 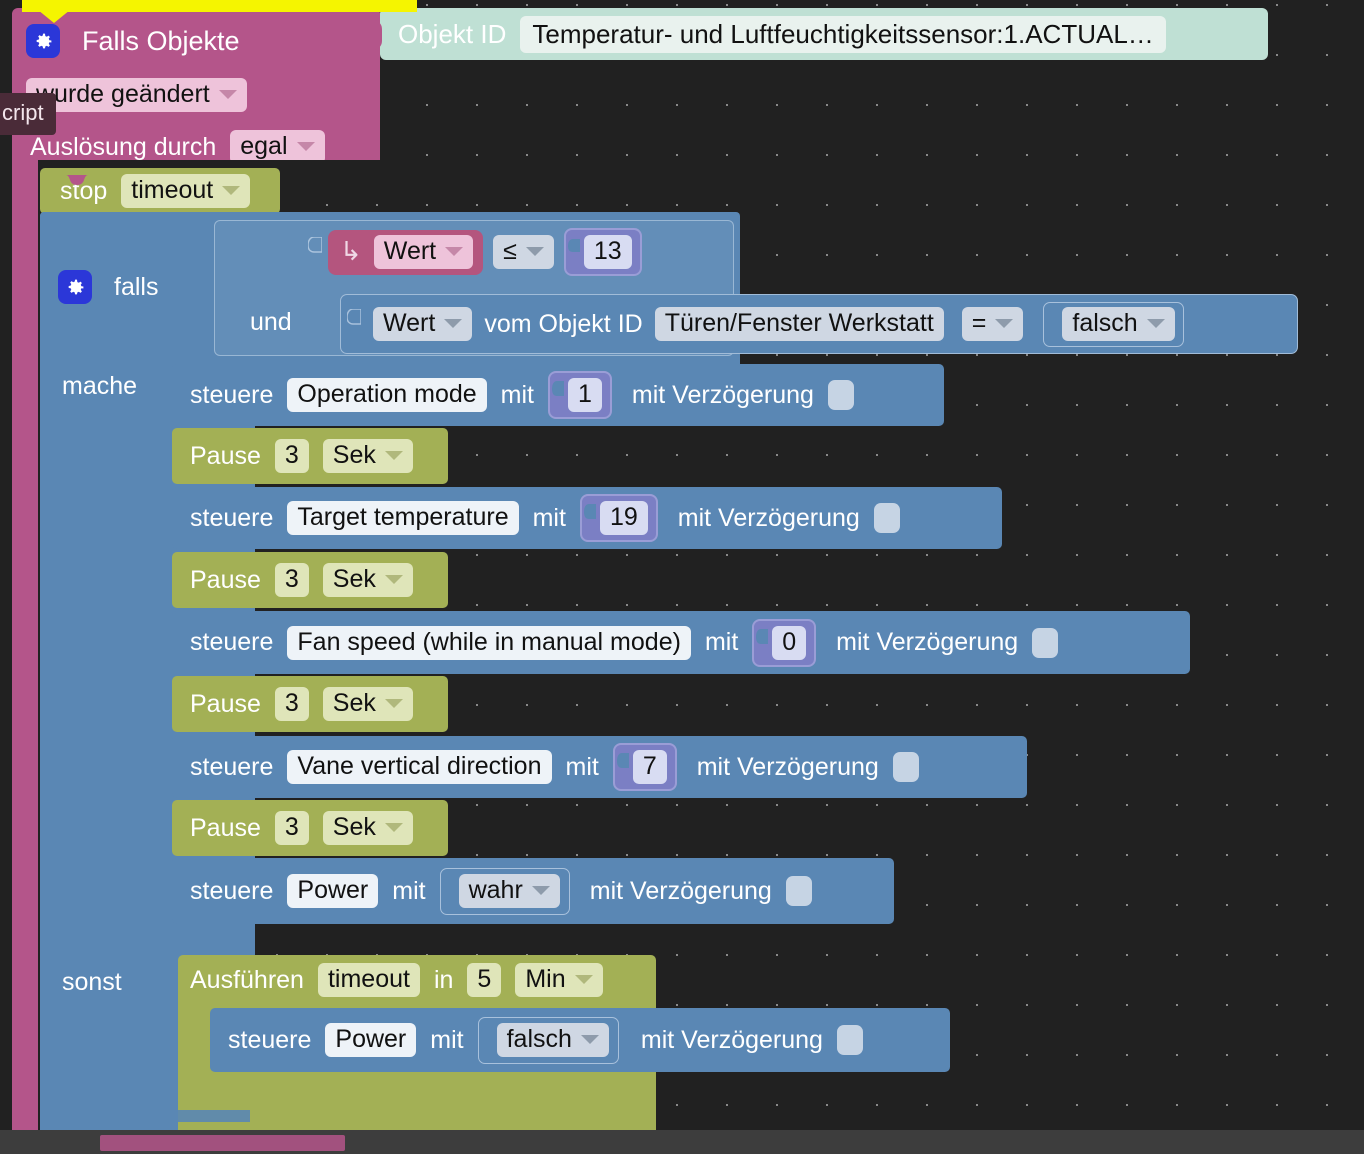 I want to click on horizontal-scrollbar-thumb-secondary, so click(x=175, y=1116).